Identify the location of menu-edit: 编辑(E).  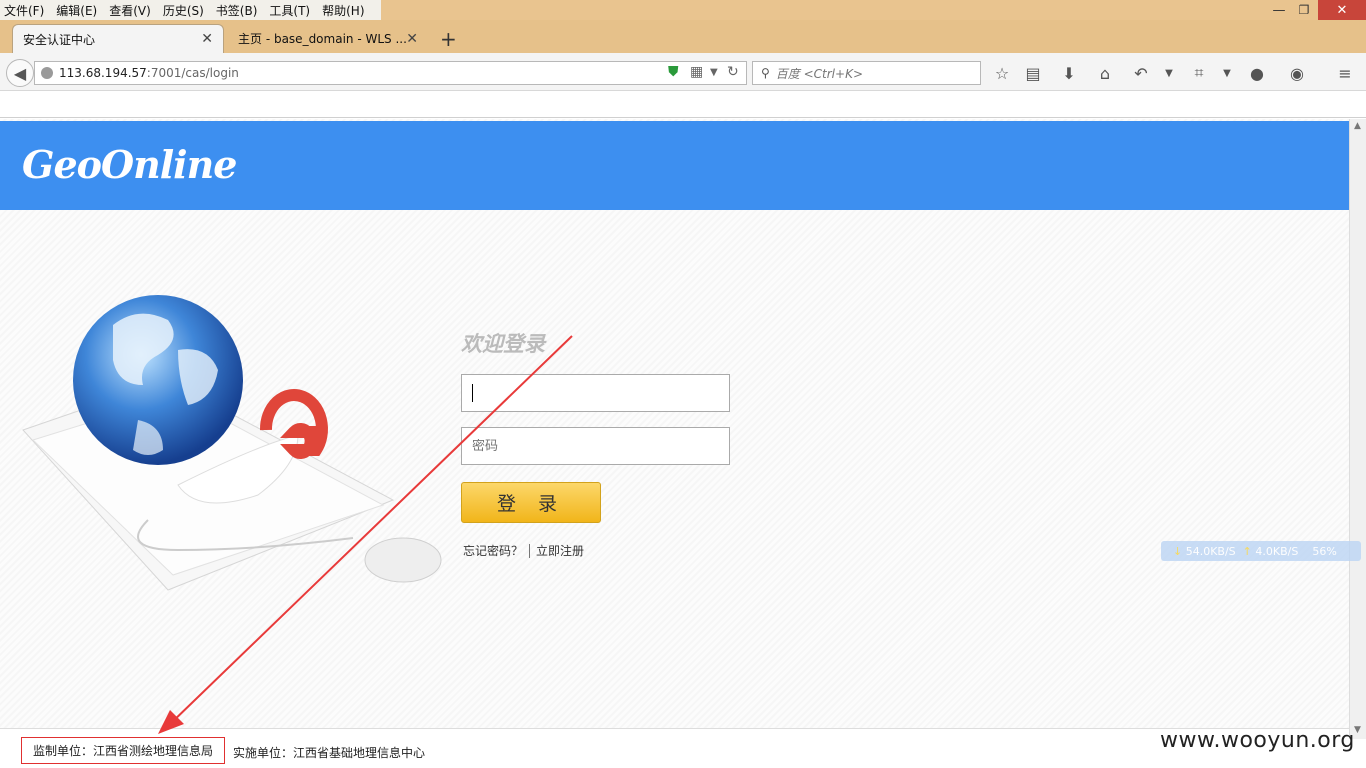
(76, 10).